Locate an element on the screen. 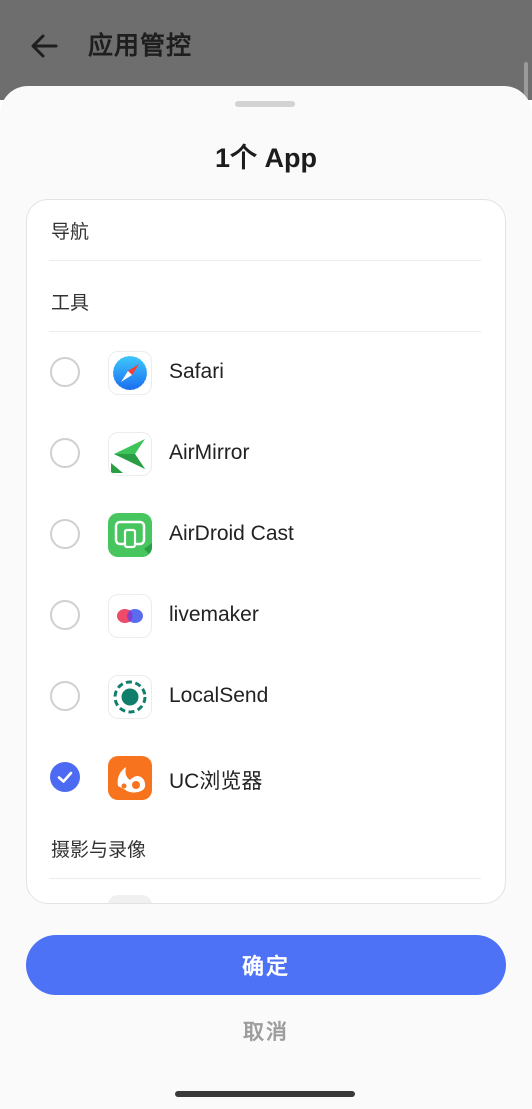  cancel-button: 取消 is located at coordinates (266, 1031).